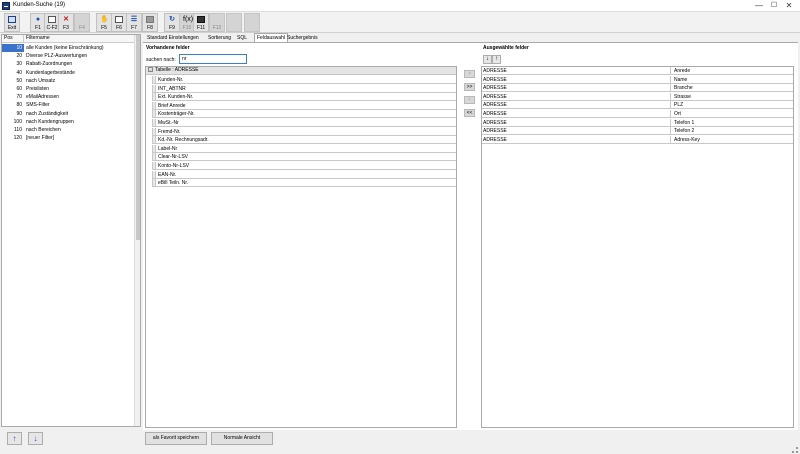 The image size is (800, 454). I want to click on toolbar-button-exit: Exit, so click(12, 22).